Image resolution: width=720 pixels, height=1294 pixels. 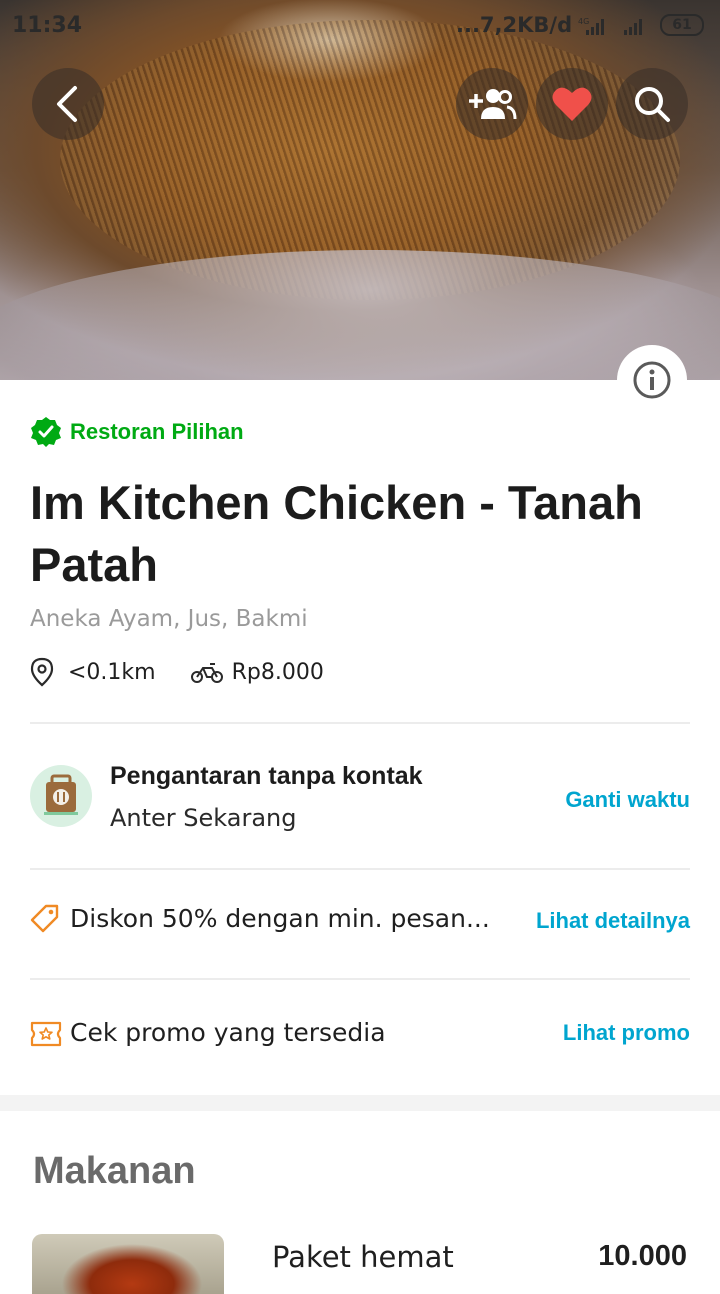 What do you see at coordinates (206, 673) in the screenshot?
I see `motorbike-icon` at bounding box center [206, 673].